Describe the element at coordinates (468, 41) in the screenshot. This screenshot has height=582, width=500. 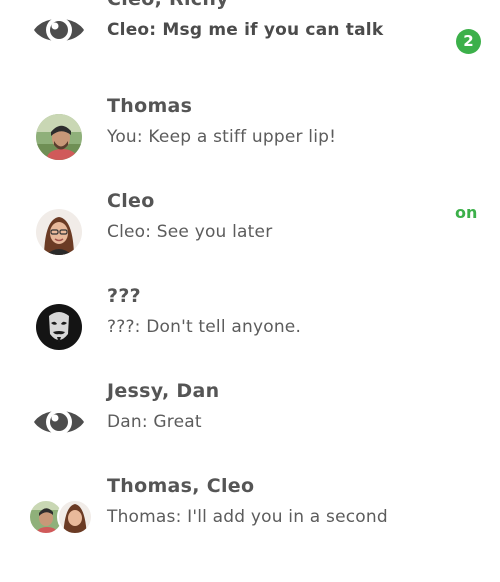
I see `unread-badge: 2` at that location.